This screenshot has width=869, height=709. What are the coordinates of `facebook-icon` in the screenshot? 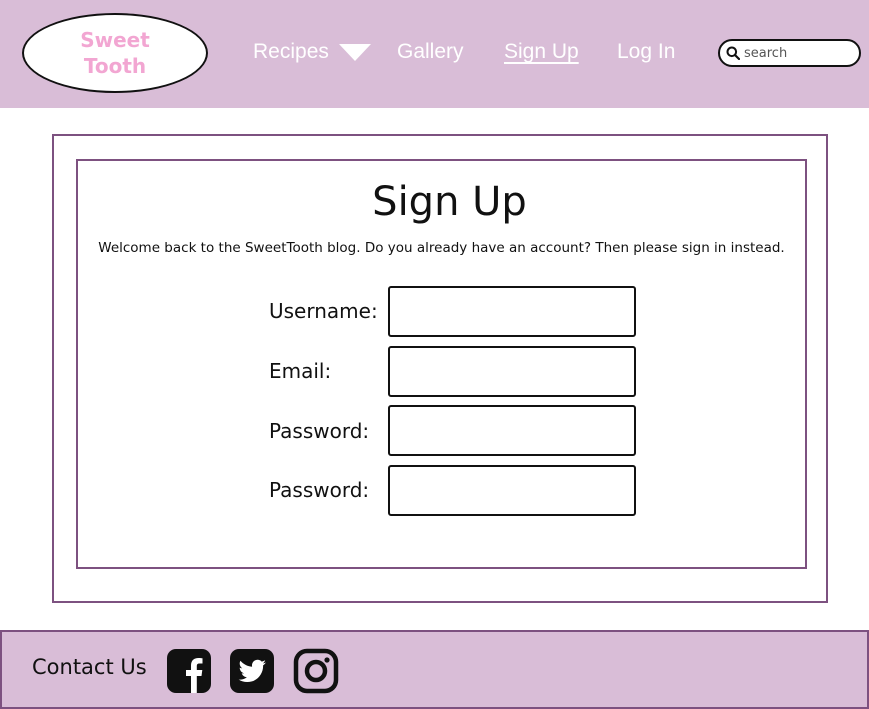 It's located at (189, 671).